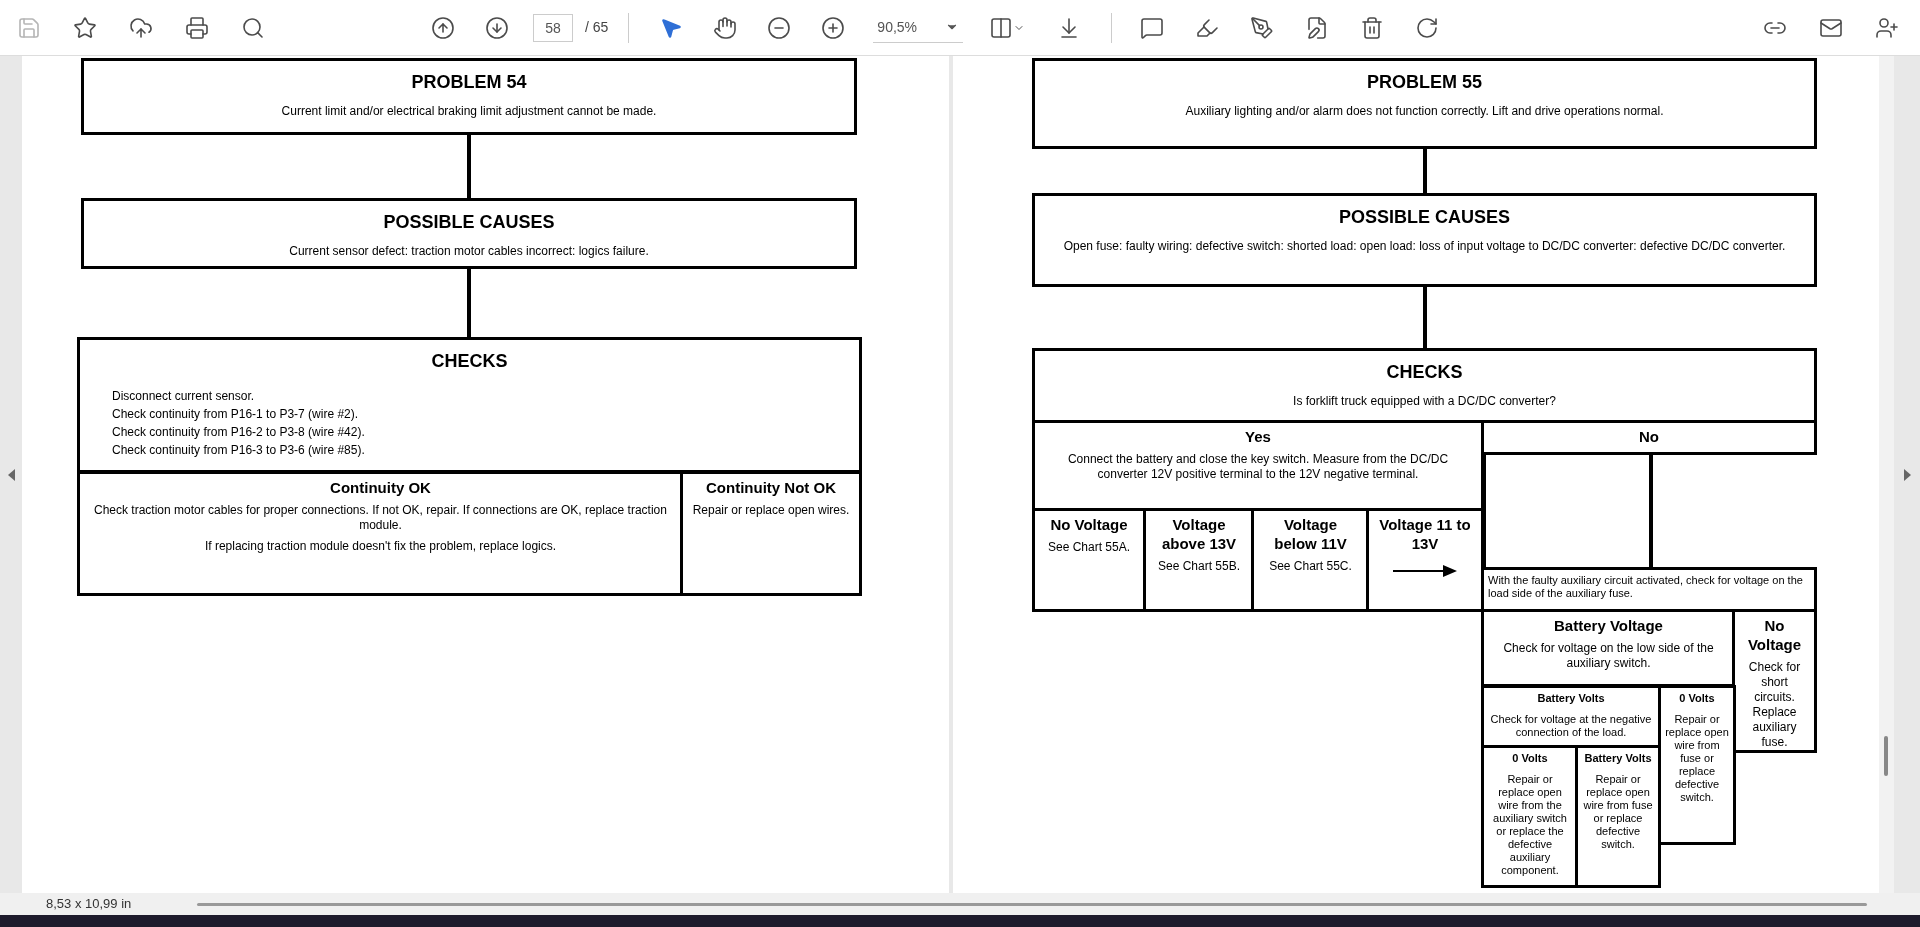  What do you see at coordinates (1774, 705) in the screenshot?
I see `box-text: Check for short circuits. Replace auxiliary fuse.` at bounding box center [1774, 705].